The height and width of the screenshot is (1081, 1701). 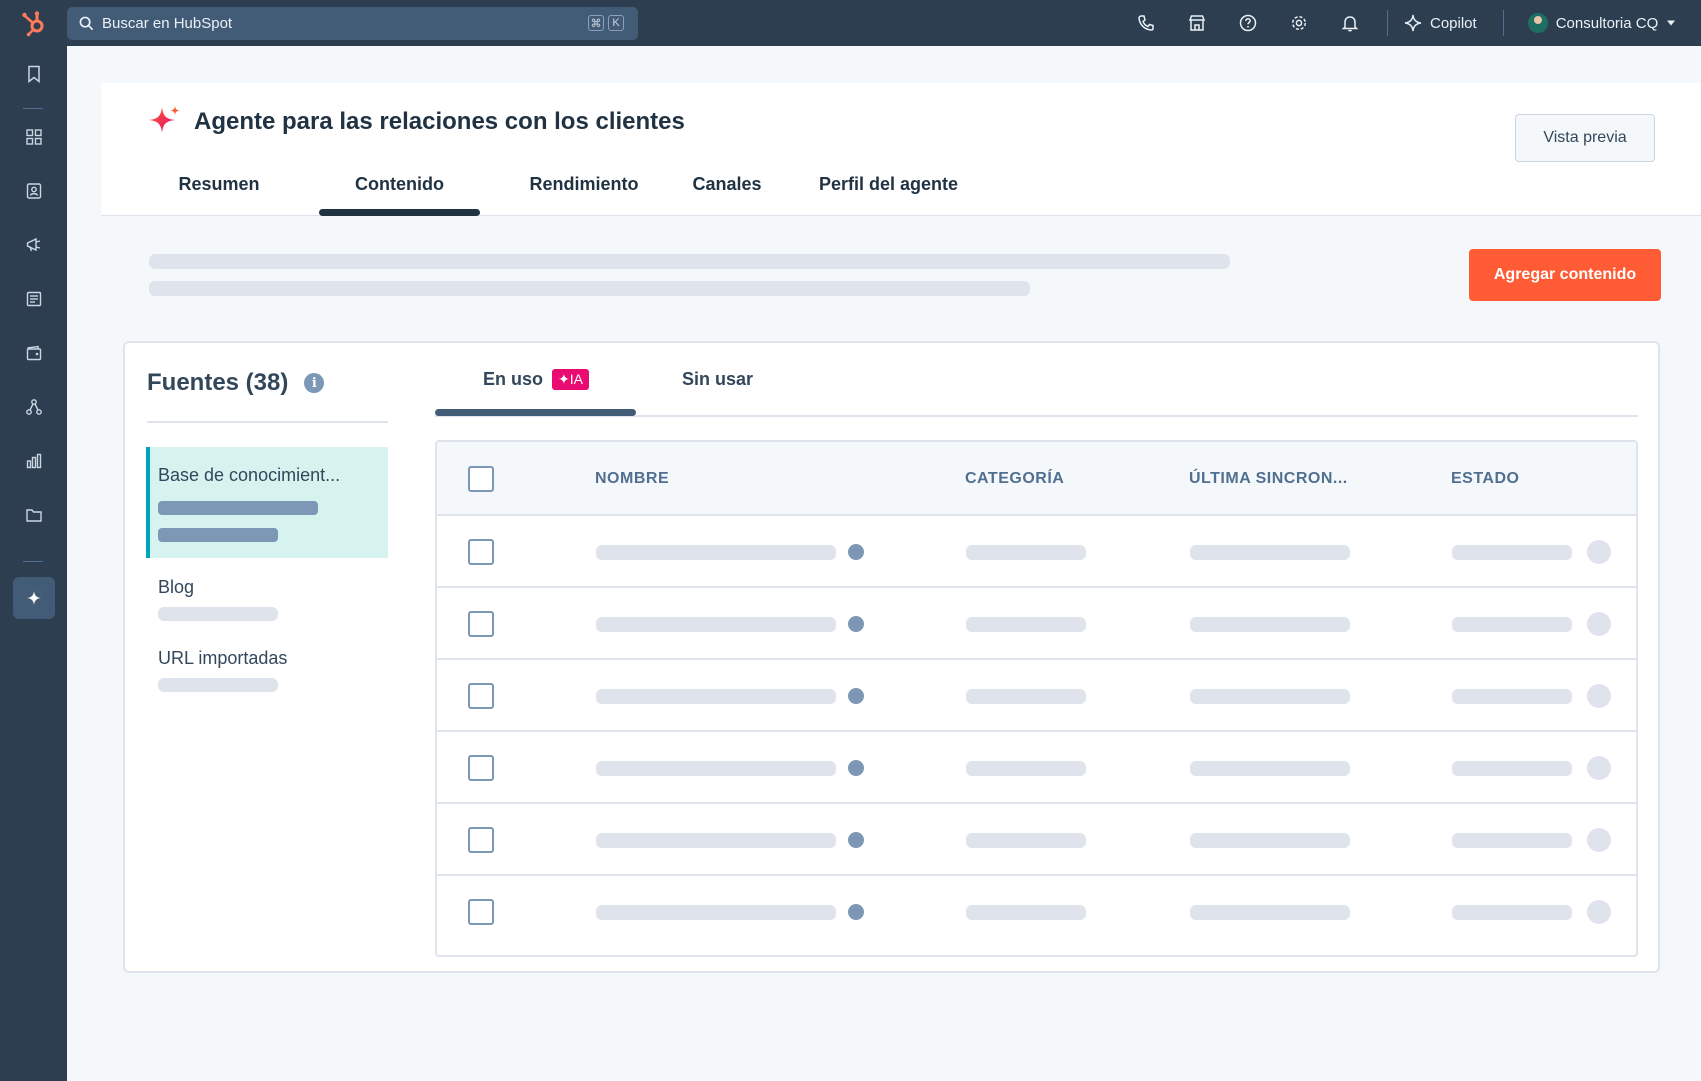 I want to click on column-header-nombre: NOMBRE, so click(x=632, y=479).